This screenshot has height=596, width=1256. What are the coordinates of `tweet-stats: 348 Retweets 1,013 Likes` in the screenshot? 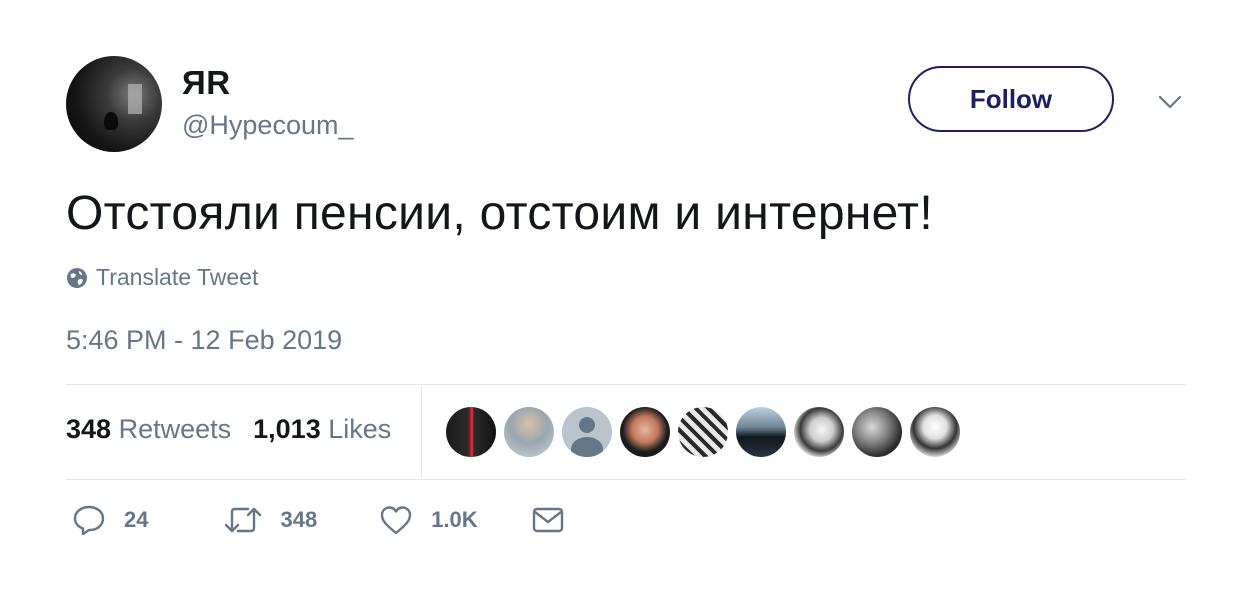 It's located at (228, 429).